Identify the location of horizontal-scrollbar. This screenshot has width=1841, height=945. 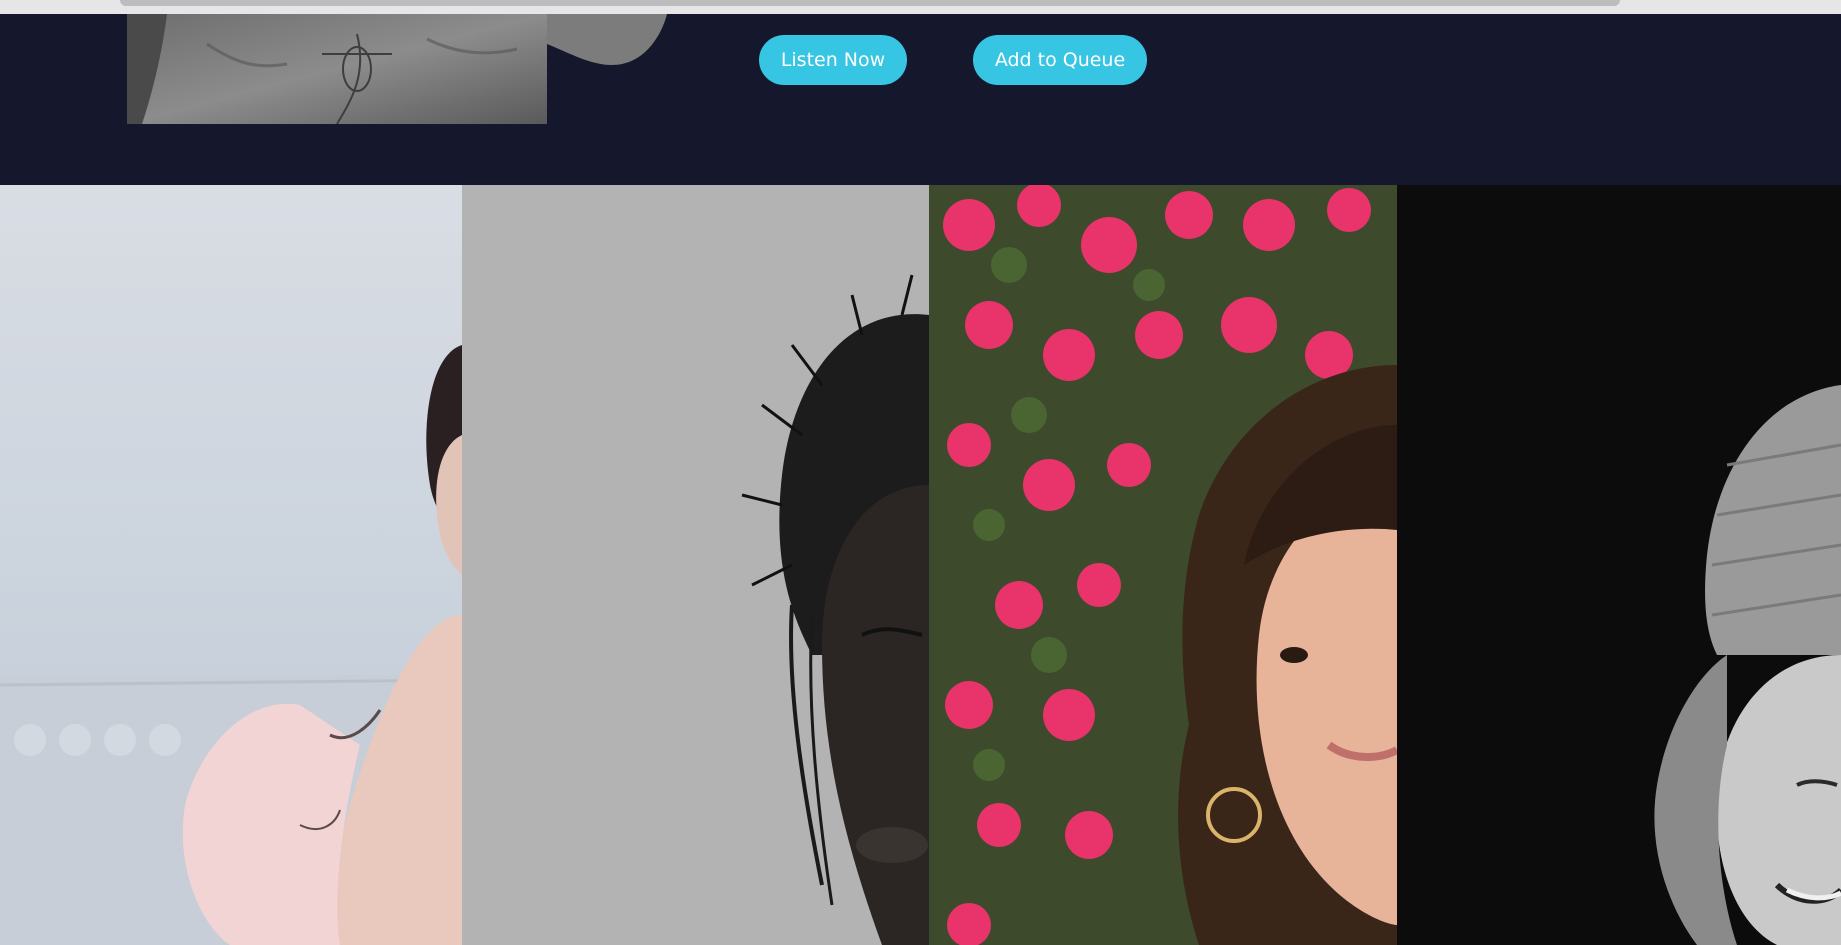
(920, 7).